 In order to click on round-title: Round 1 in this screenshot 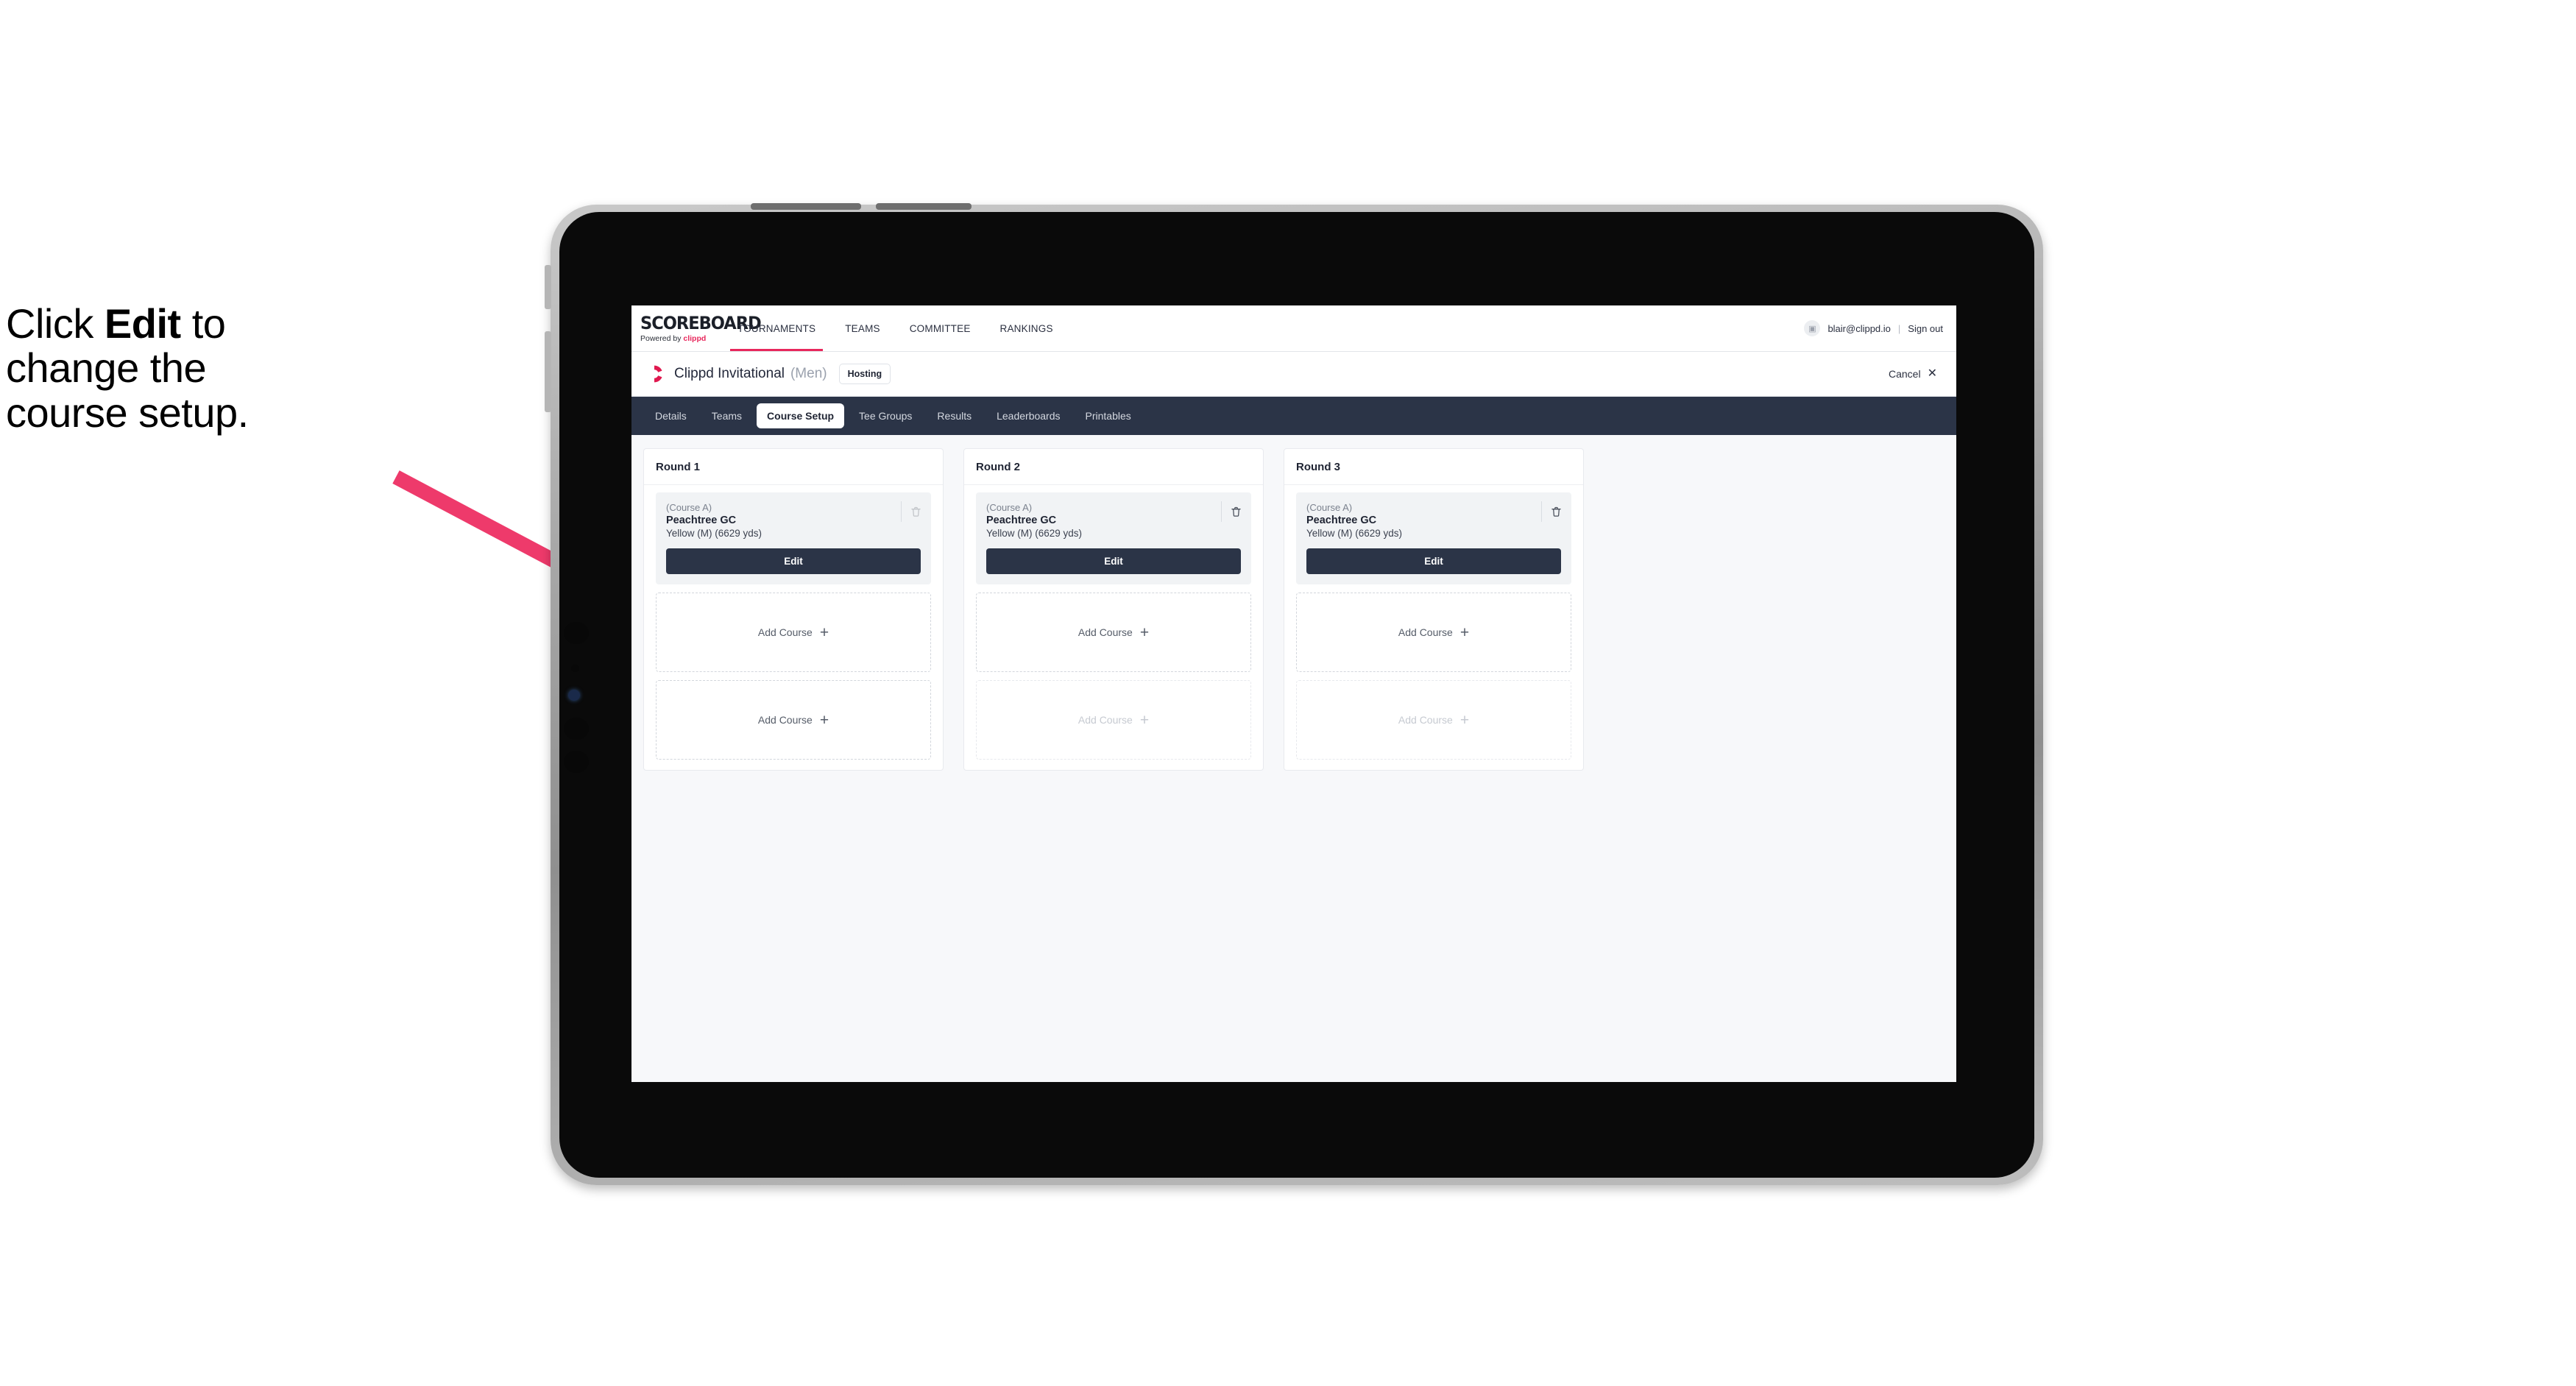, I will do `click(793, 467)`.